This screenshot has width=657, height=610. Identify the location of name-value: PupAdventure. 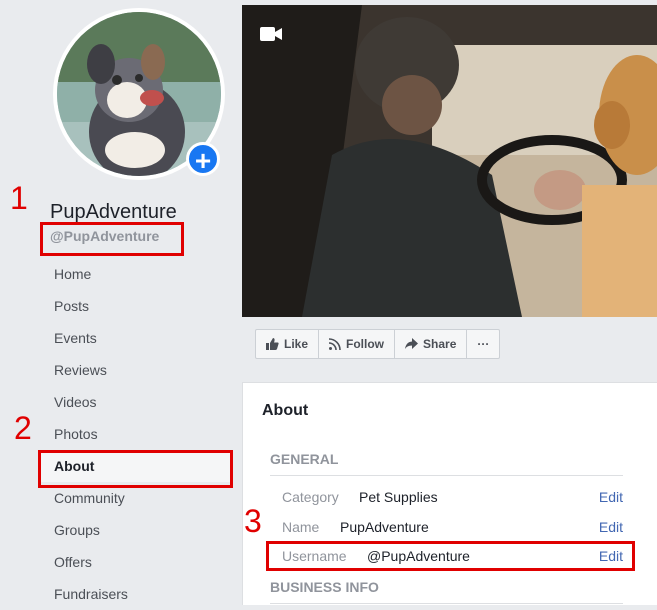
(384, 527).